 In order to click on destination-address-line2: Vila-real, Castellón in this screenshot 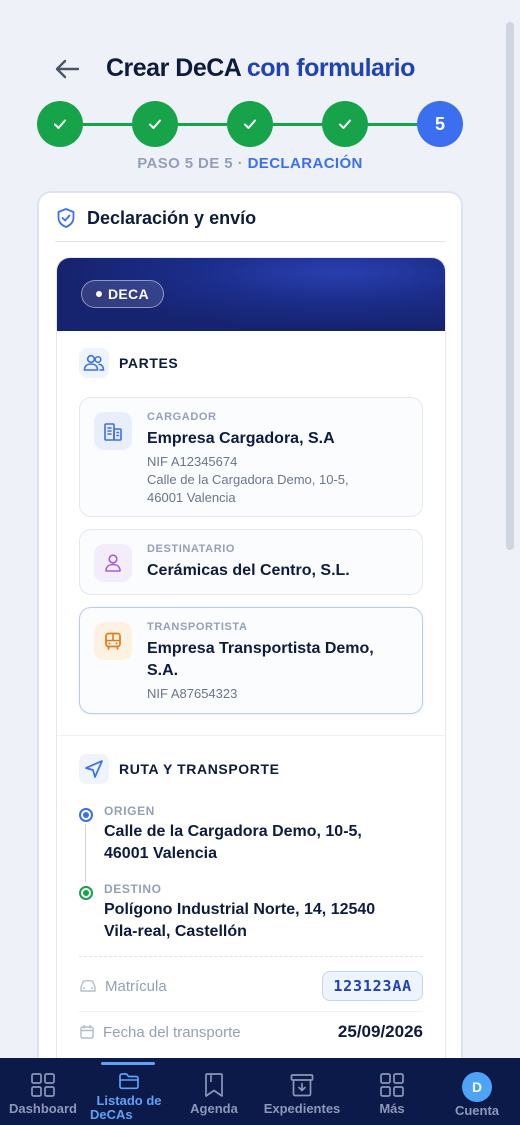, I will do `click(175, 931)`.